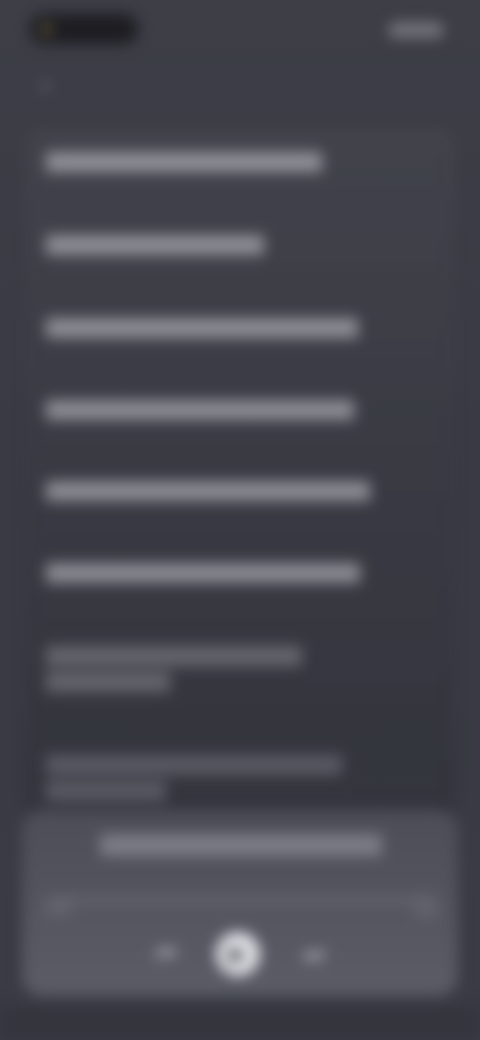  Describe the element at coordinates (416, 30) in the screenshot. I see `battery-icon` at that location.